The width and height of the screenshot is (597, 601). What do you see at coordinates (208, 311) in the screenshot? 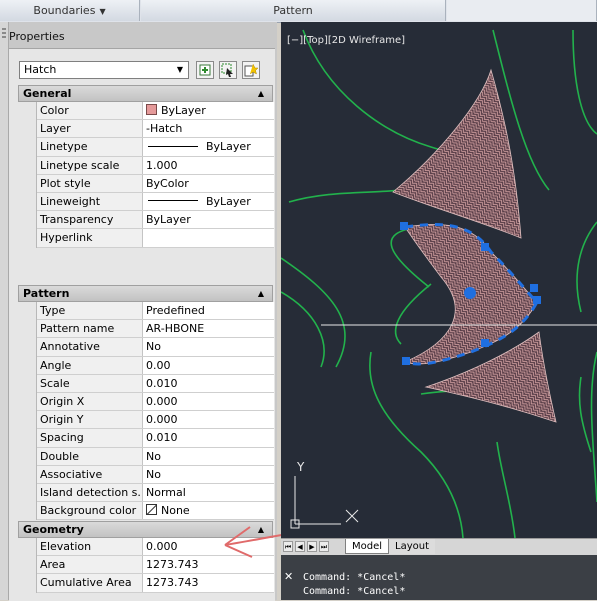
I see `property-value: Predefined` at bounding box center [208, 311].